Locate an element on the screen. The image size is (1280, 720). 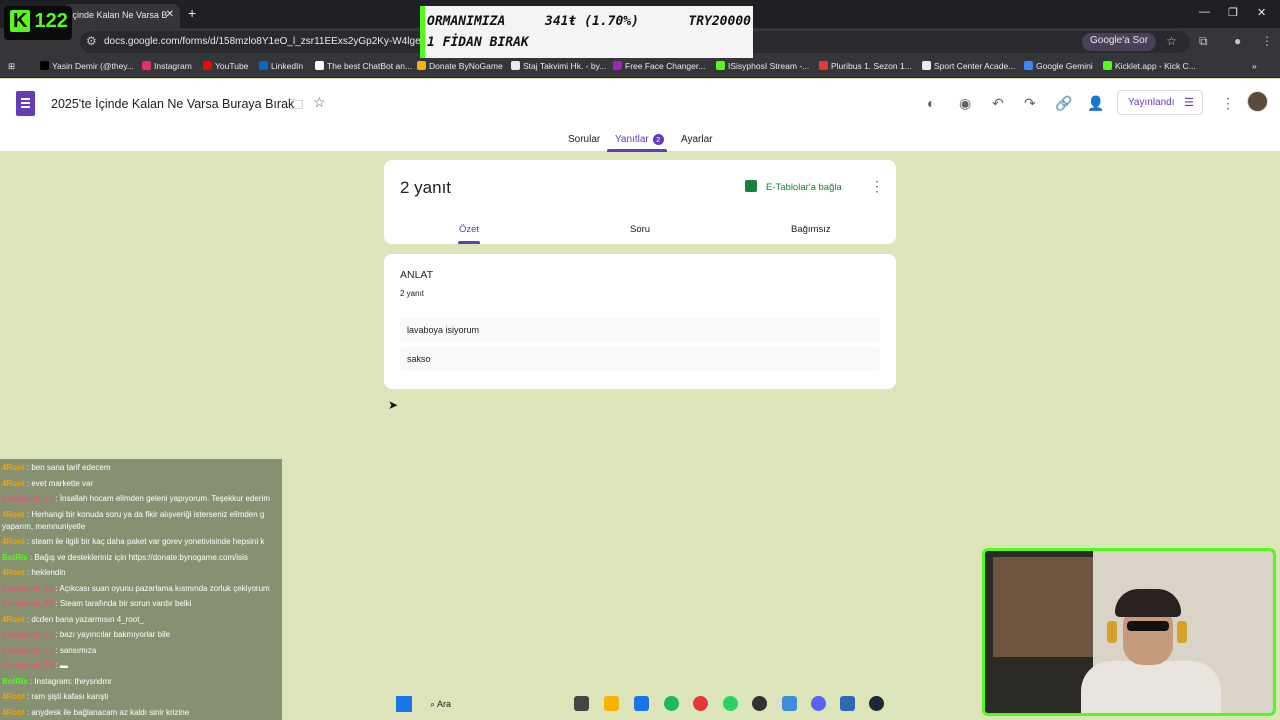
question-title: ANLAT is located at coordinates (417, 275).